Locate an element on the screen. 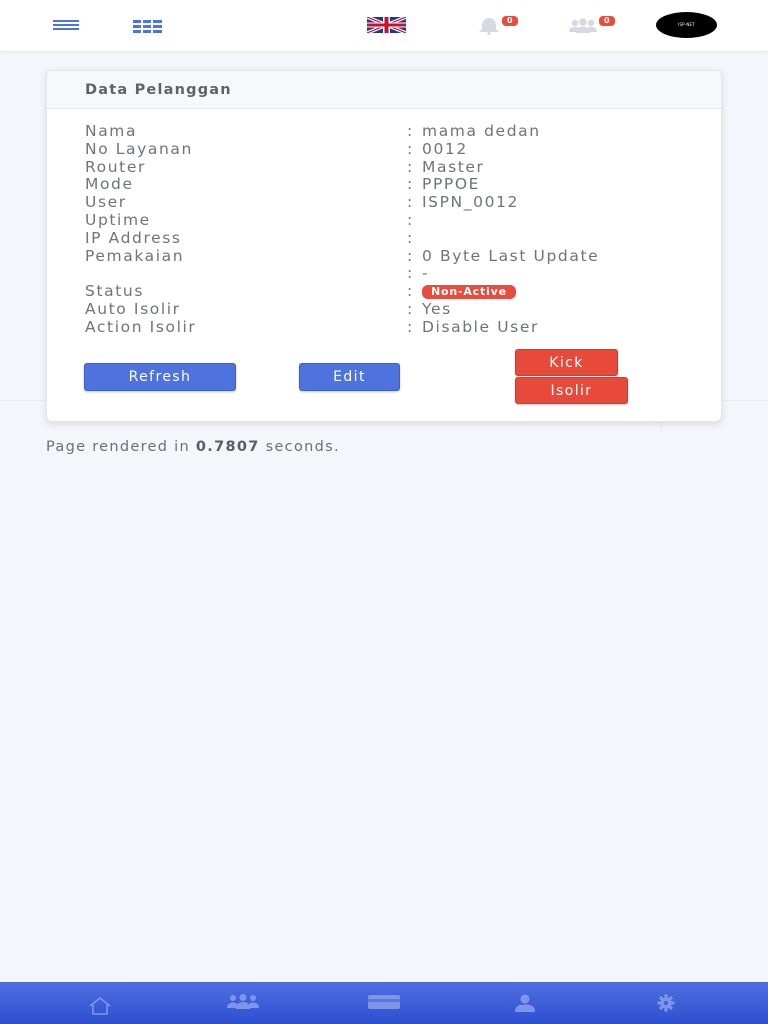 The width and height of the screenshot is (768, 1024). page-render-time: Page rendered in 0.7807 seconds. is located at coordinates (193, 447).